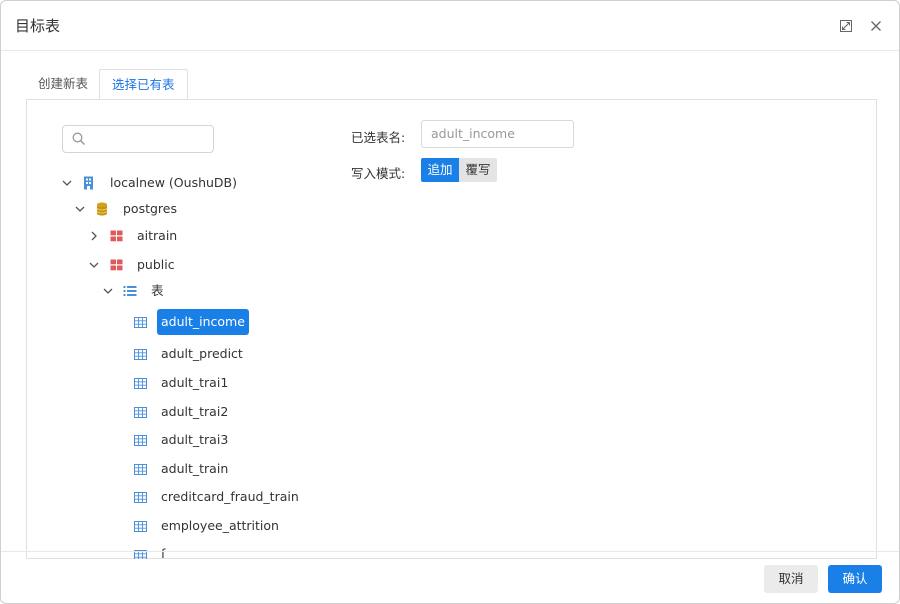 This screenshot has width=900, height=604. What do you see at coordinates (378, 173) in the screenshot?
I see `write-mode-label: 写入模式:` at bounding box center [378, 173].